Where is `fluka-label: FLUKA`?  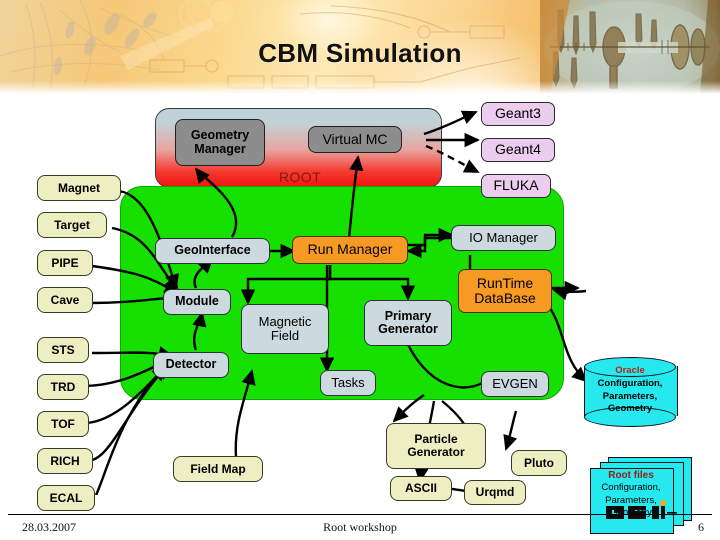 fluka-label: FLUKA is located at coordinates (516, 185).